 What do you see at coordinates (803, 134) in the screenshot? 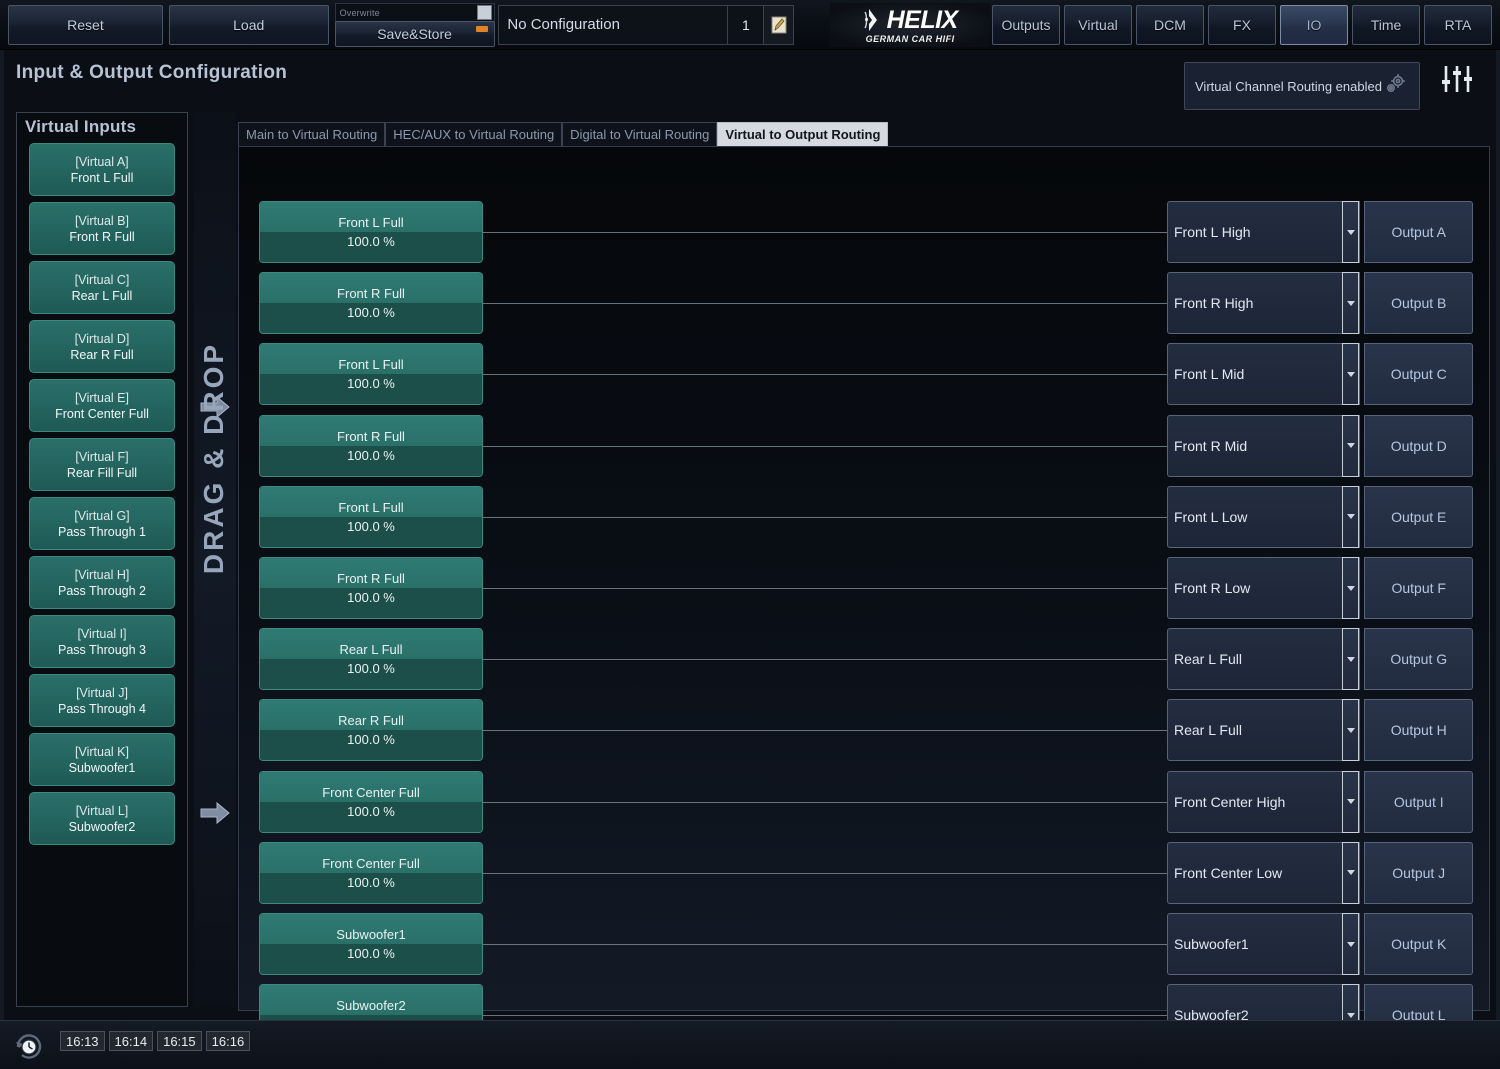
I see `tab-virtual-to-output-routing: Virtual to Output Routing` at bounding box center [803, 134].